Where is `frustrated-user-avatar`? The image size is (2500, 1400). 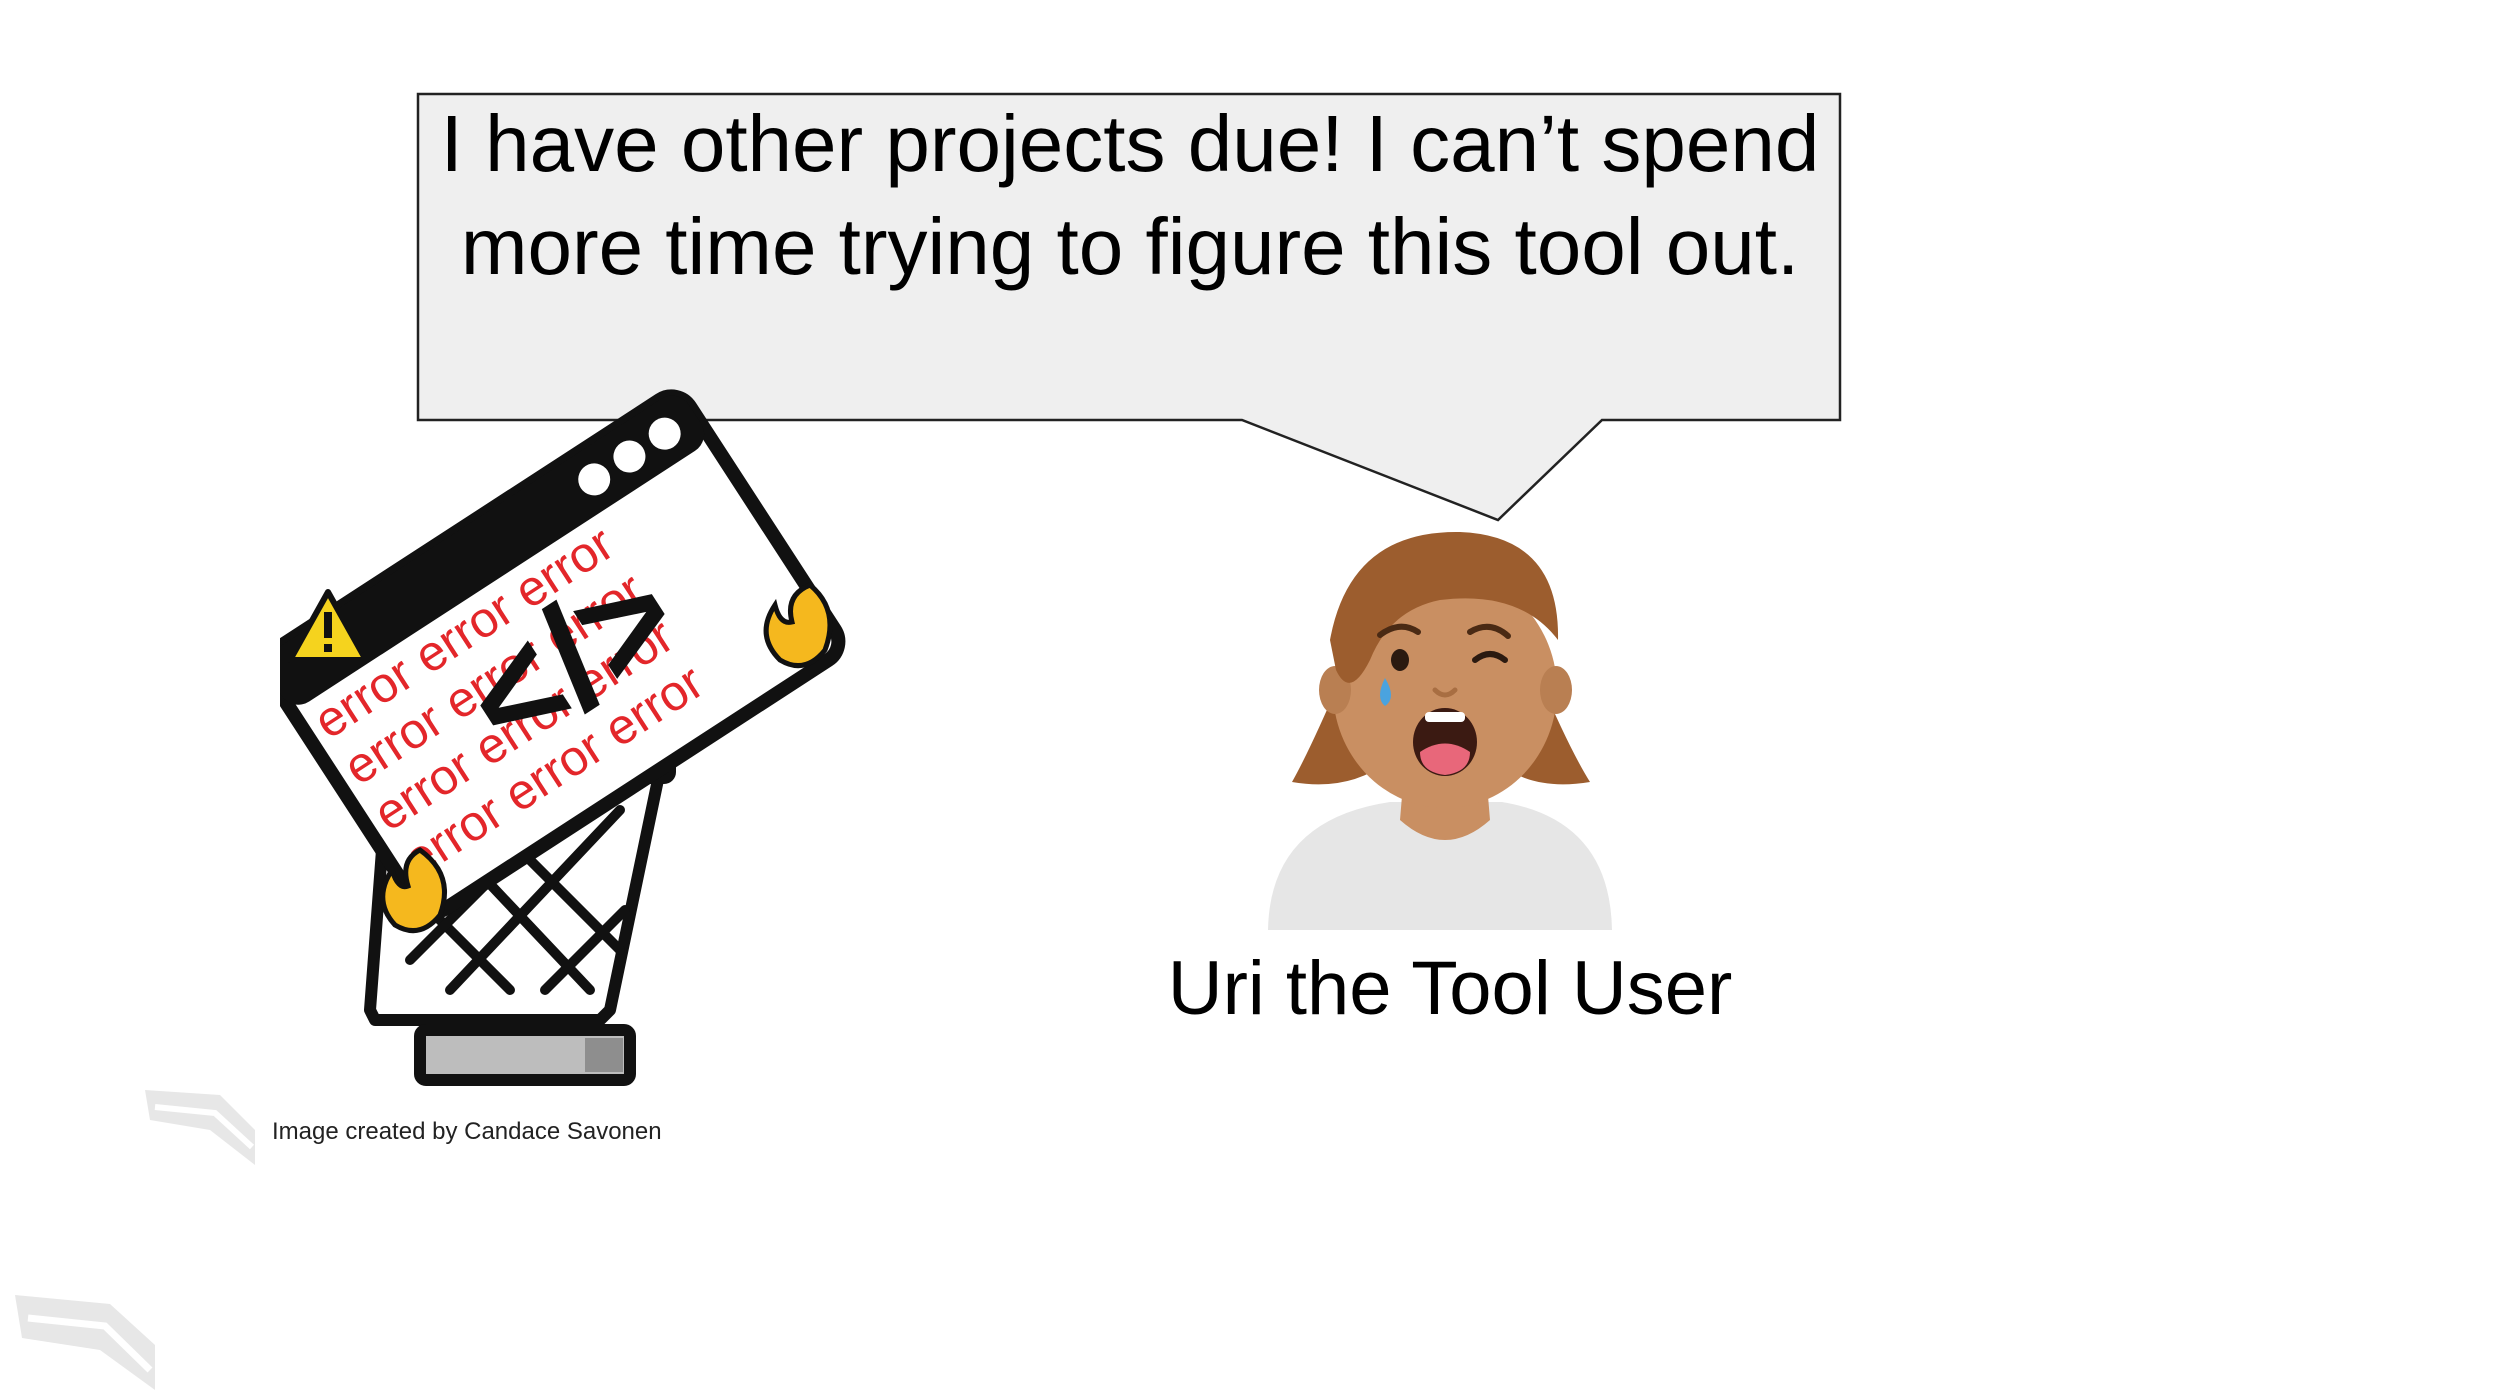 frustrated-user-avatar is located at coordinates (1440, 730).